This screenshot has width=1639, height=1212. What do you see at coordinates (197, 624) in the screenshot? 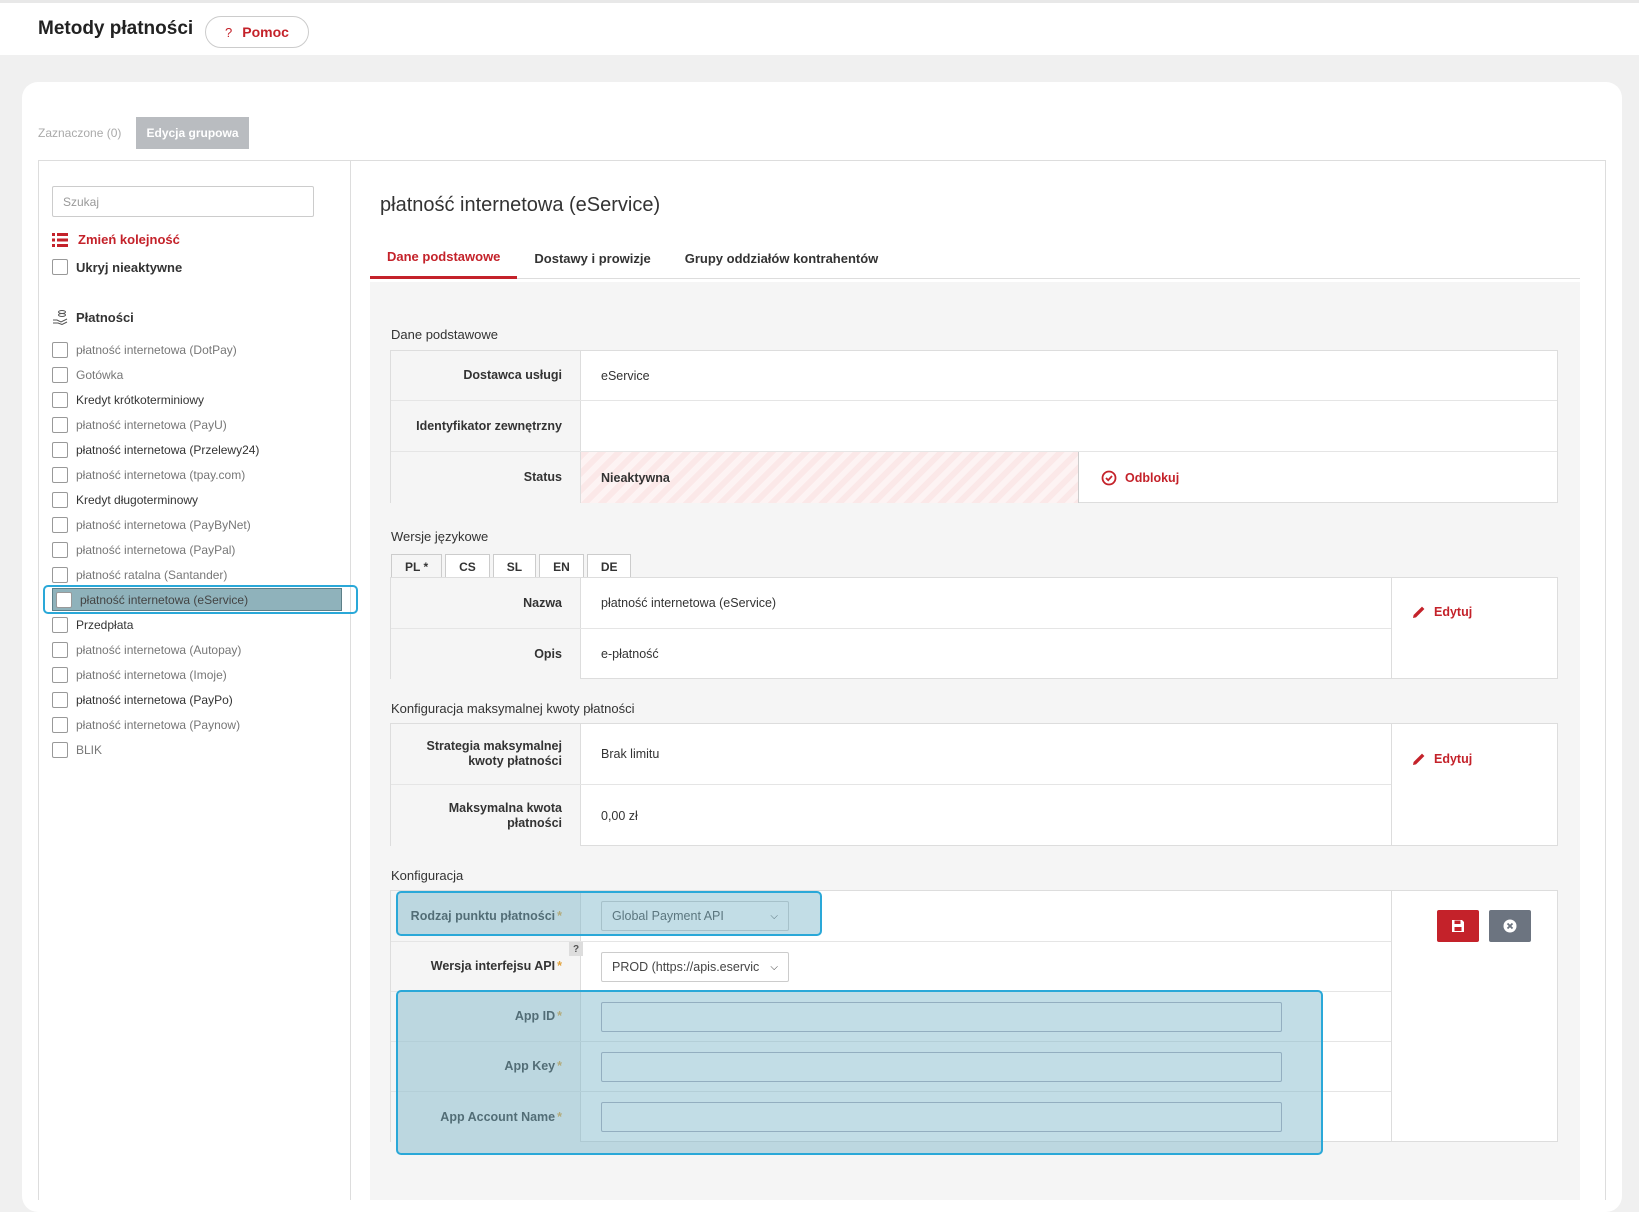
I see `payment-item: Przedpłata` at bounding box center [197, 624].